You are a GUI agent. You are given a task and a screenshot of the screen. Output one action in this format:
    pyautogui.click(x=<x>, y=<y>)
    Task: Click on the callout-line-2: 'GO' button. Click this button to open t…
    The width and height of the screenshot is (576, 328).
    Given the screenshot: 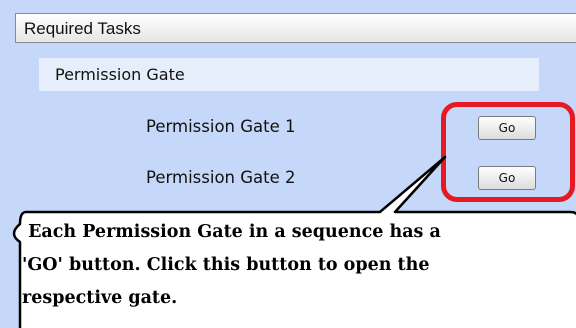 What is the action you would take?
    pyautogui.click(x=226, y=265)
    